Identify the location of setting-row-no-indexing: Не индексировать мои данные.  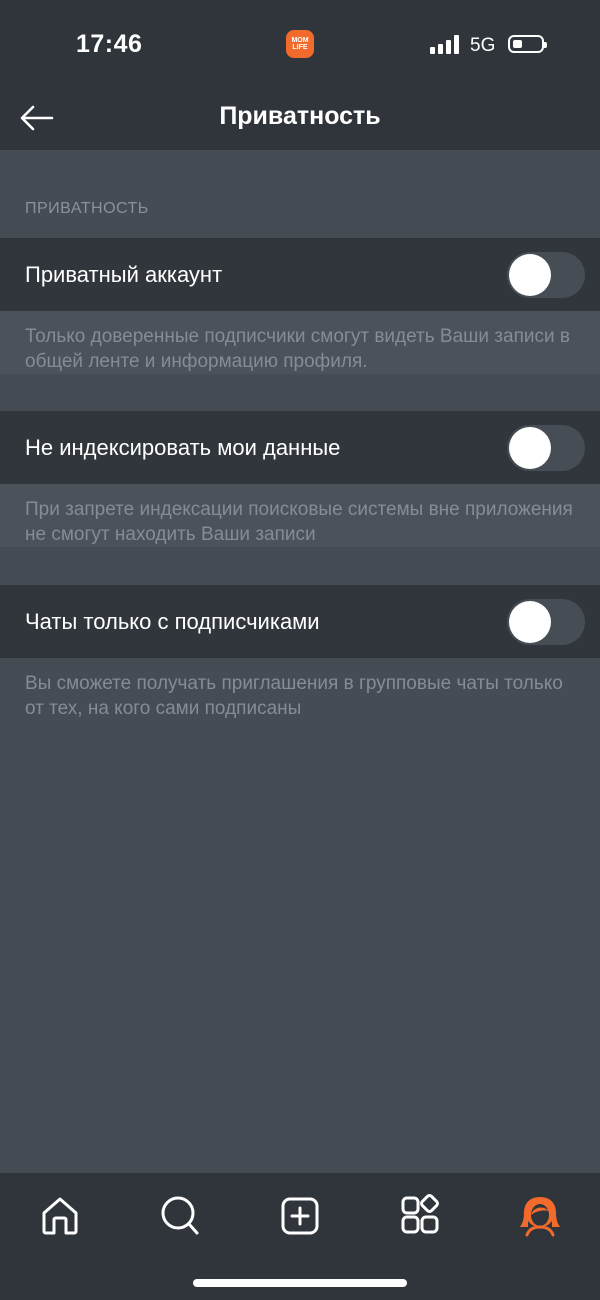
(300, 447).